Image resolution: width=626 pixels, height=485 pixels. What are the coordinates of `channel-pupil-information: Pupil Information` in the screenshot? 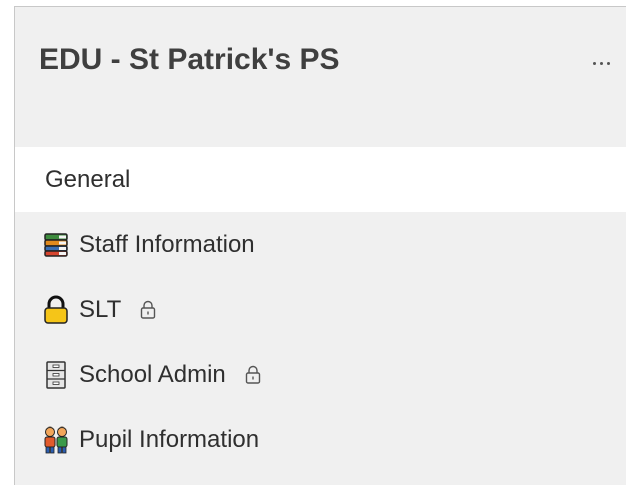 It's located at (320, 439).